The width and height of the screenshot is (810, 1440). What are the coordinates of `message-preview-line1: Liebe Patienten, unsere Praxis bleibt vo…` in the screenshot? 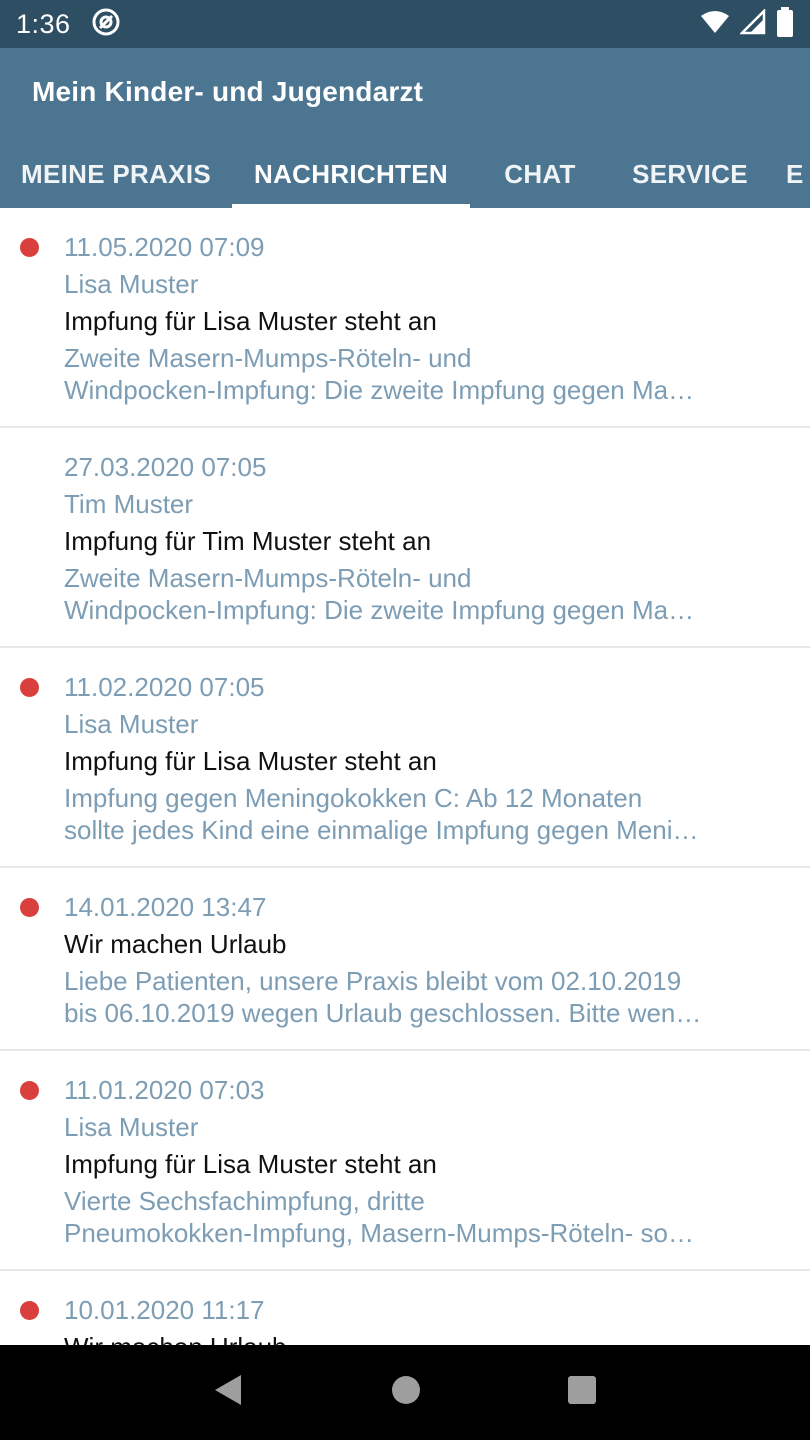 It's located at (373, 981).